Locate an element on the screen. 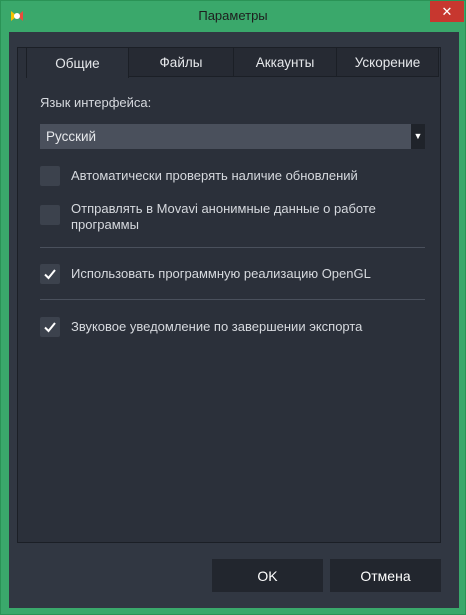 Image resolution: width=466 pixels, height=615 pixels. title-bar: Параметры ✕ is located at coordinates (233, 16).